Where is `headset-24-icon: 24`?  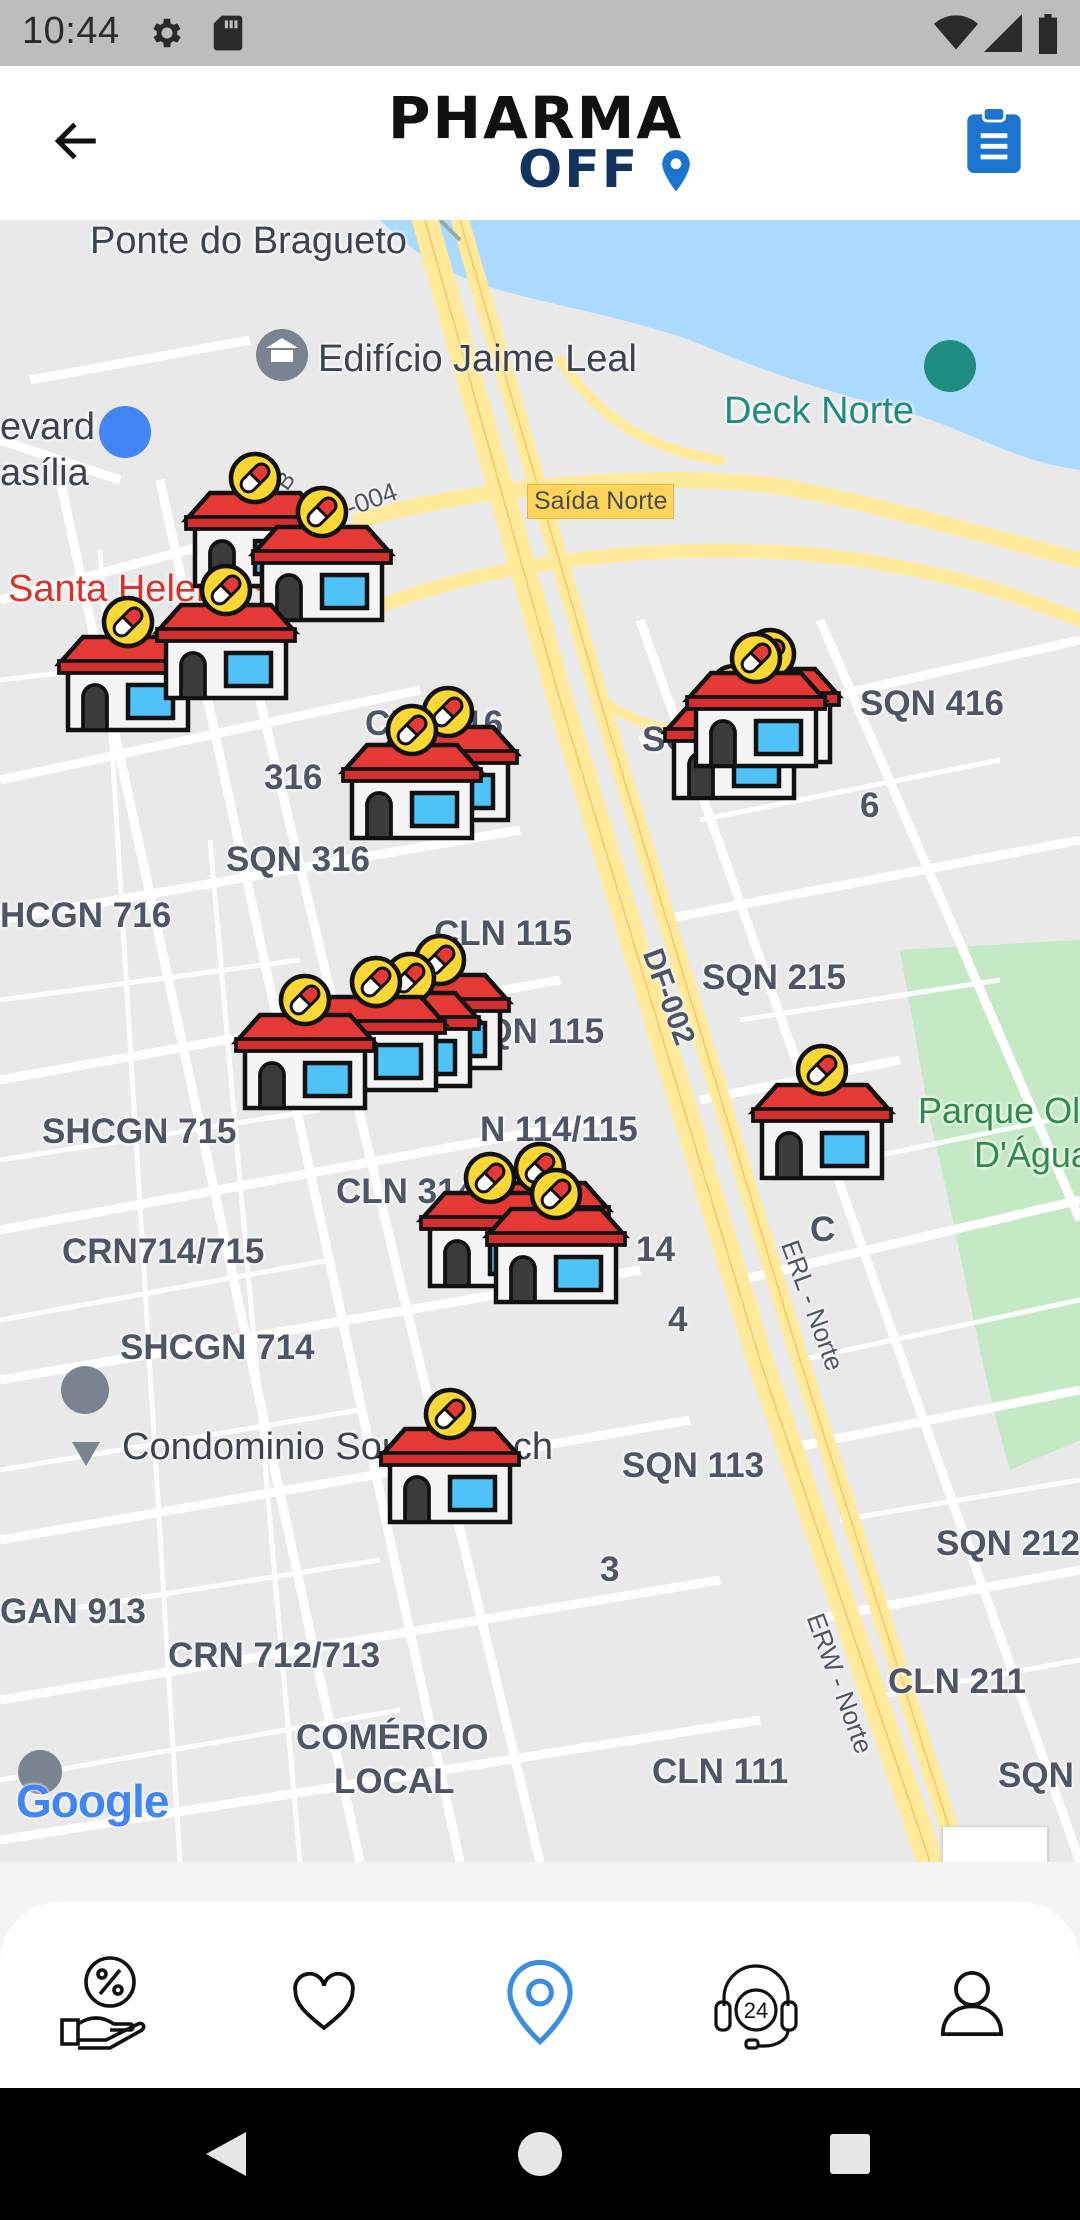
headset-24-icon: 24 is located at coordinates (756, 2007).